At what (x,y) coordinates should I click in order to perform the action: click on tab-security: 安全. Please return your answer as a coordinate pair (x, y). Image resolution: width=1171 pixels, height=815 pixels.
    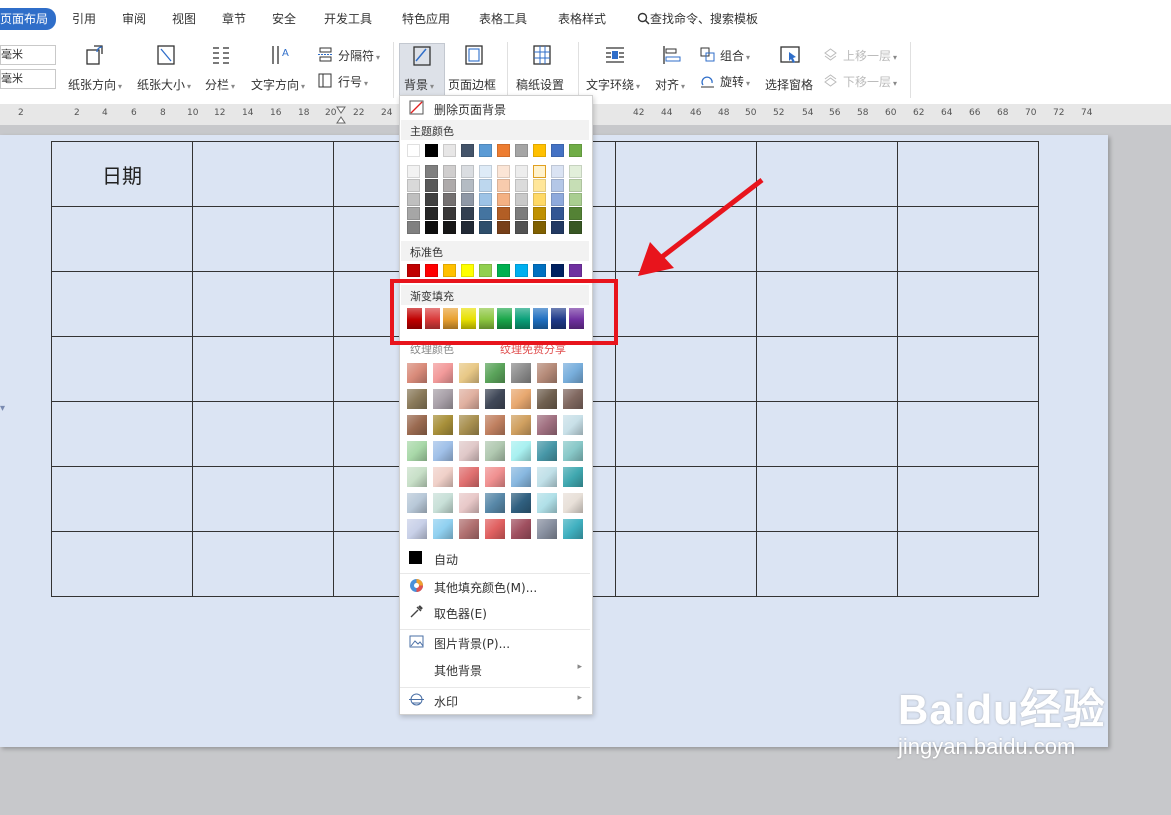
    Looking at the image, I should click on (284, 18).